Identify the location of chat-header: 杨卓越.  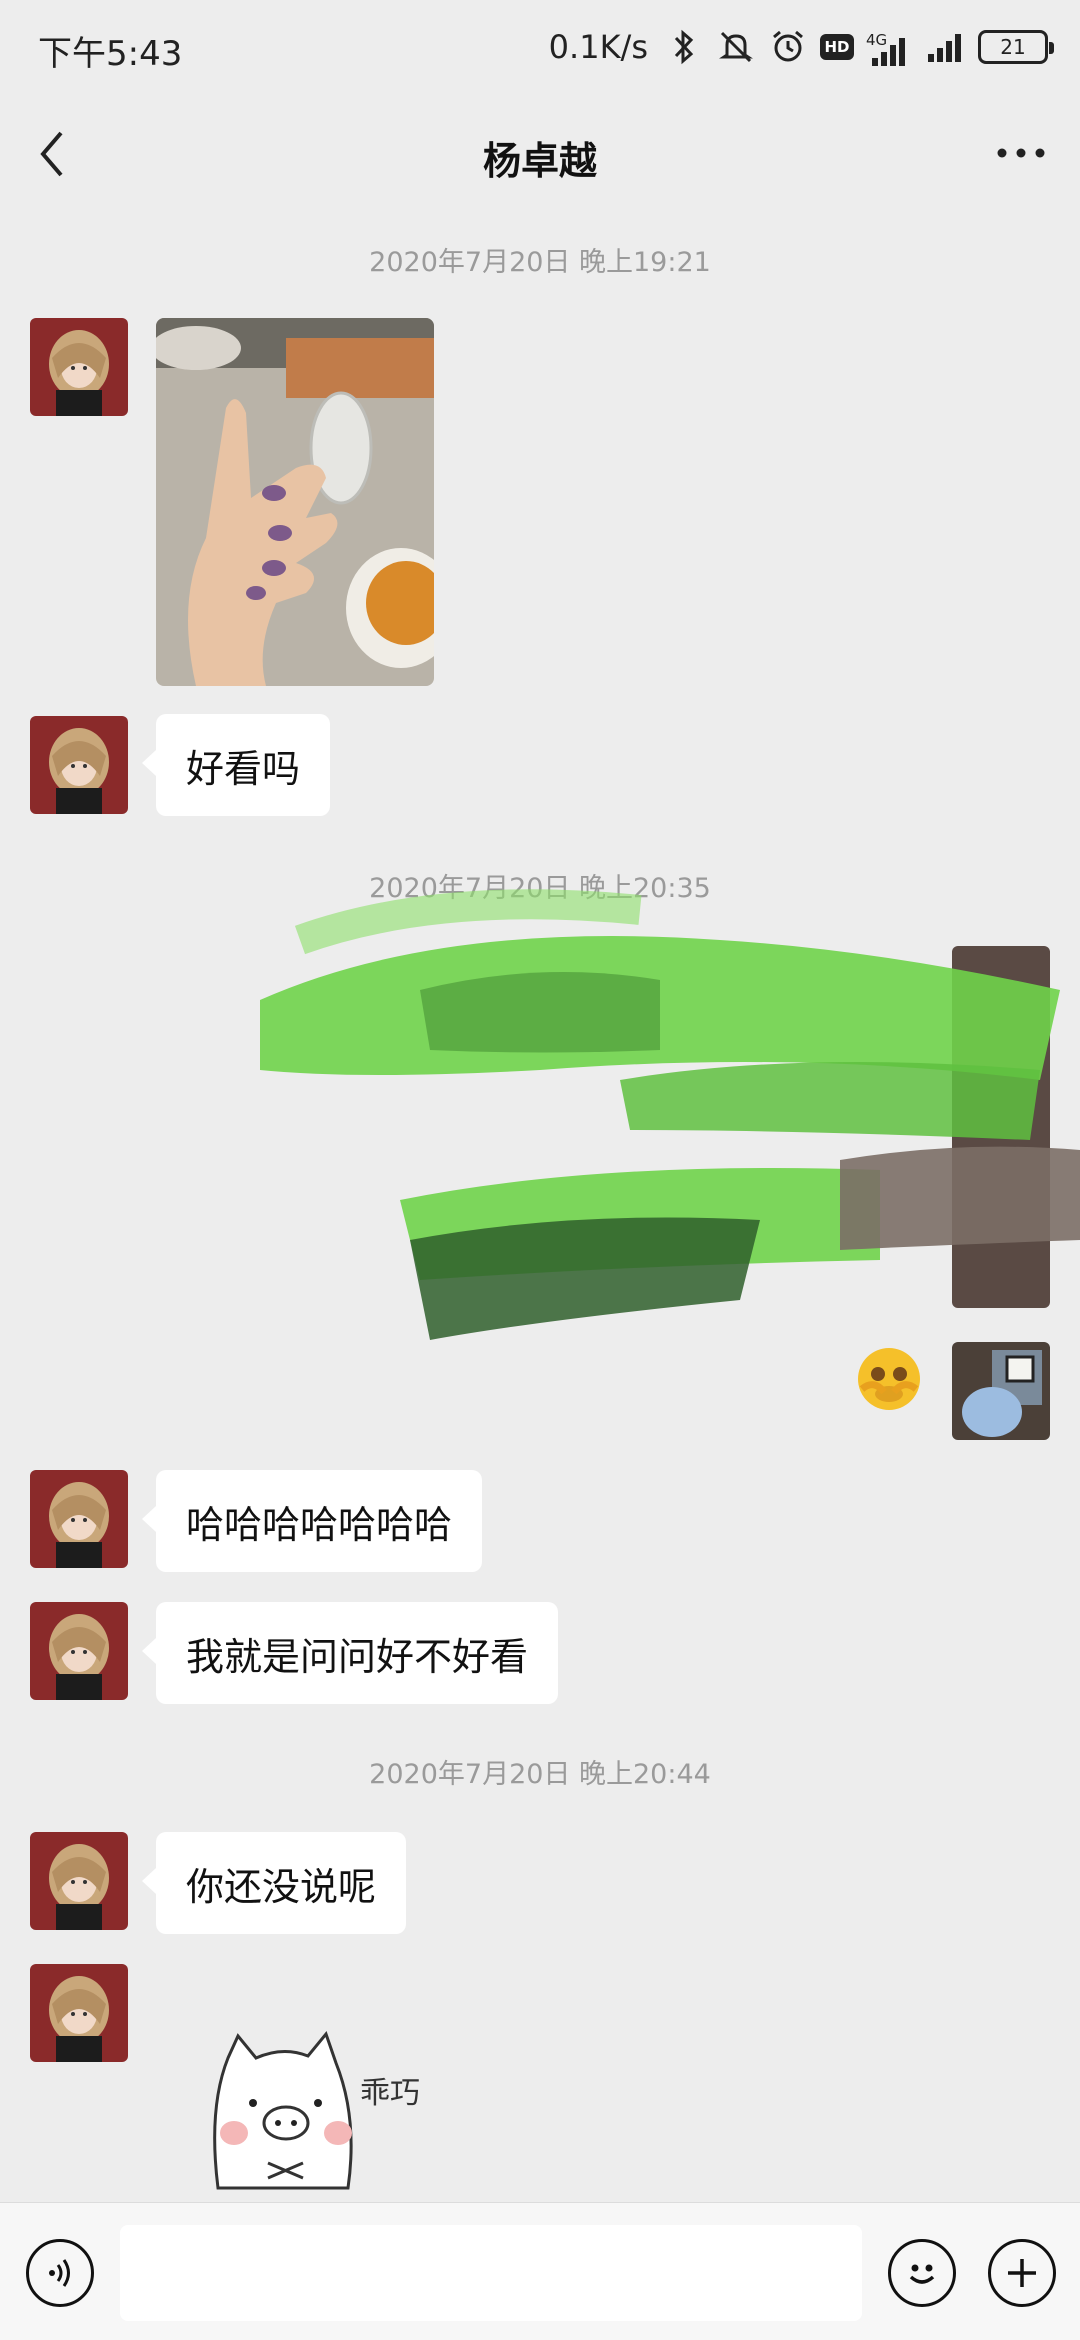
(540, 155).